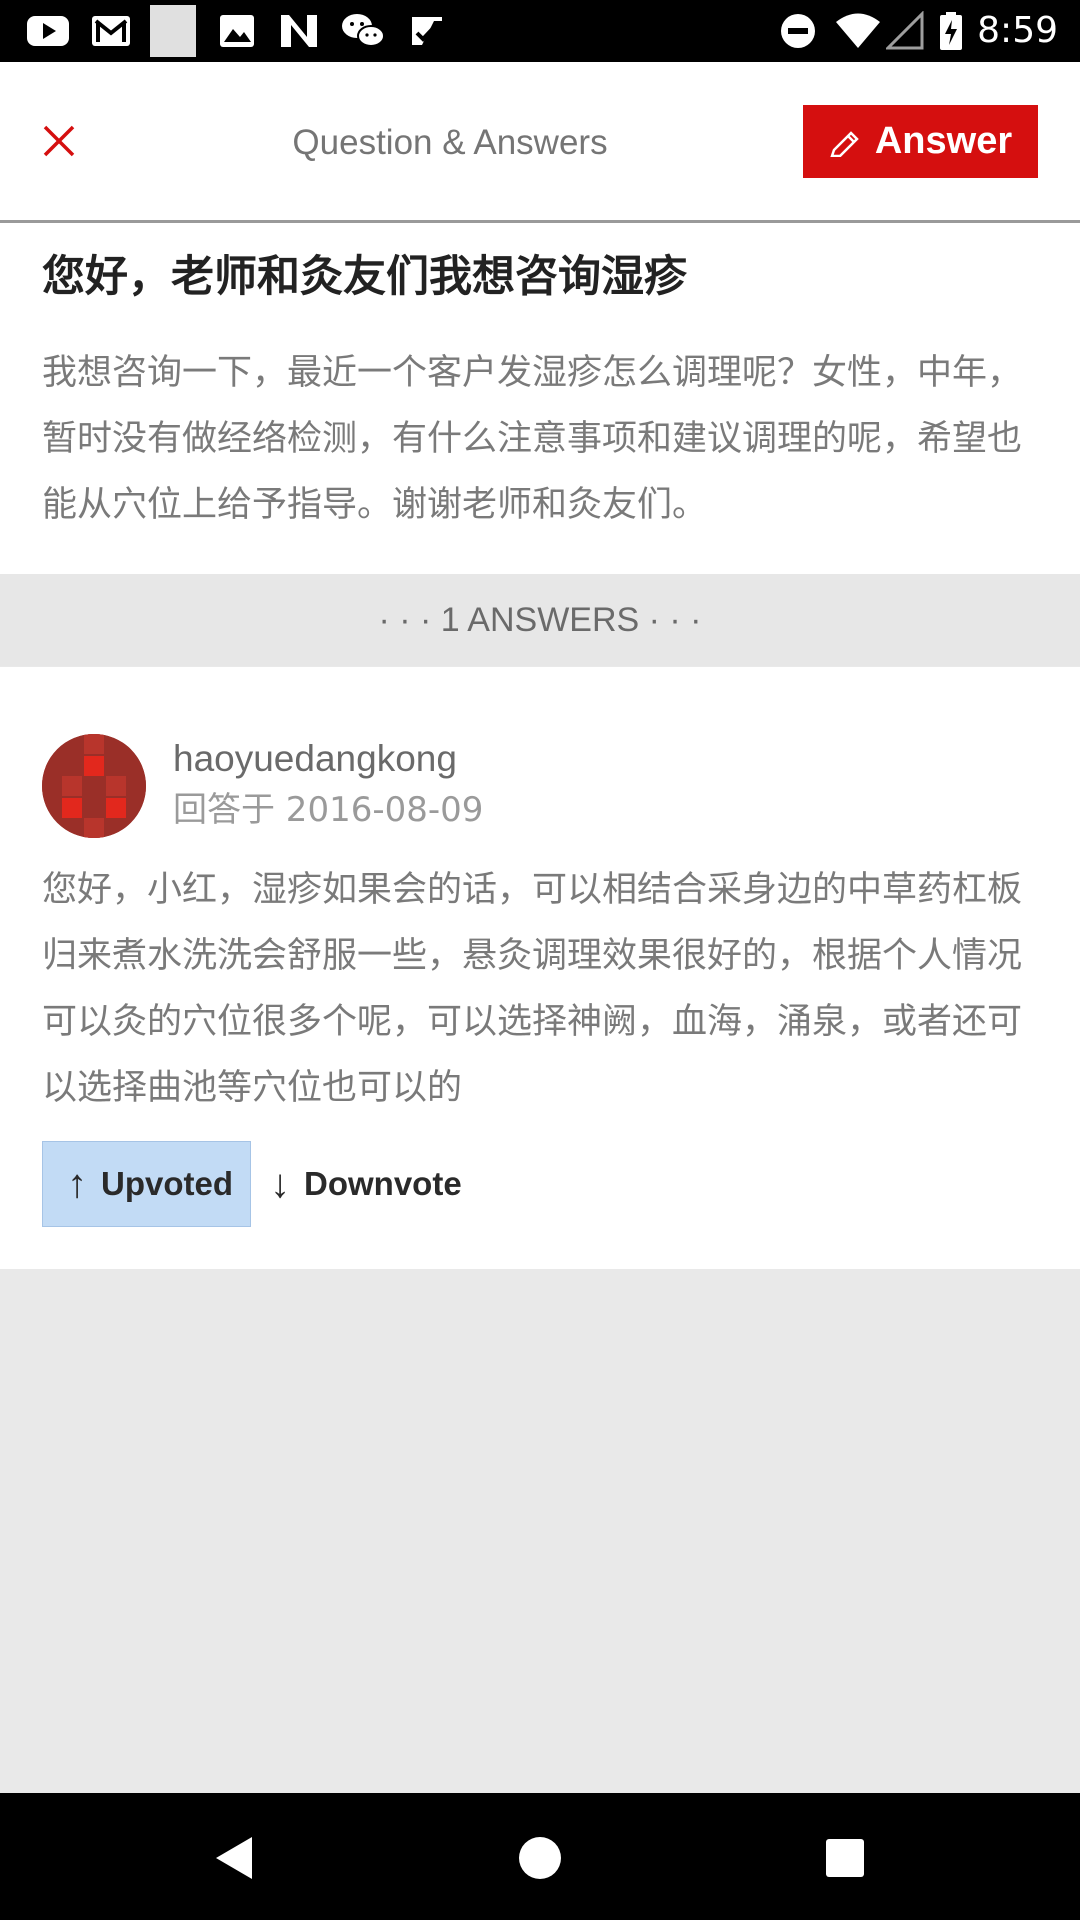 This screenshot has height=1920, width=1080. What do you see at coordinates (798, 31) in the screenshot?
I see `do-not-disturb-icon` at bounding box center [798, 31].